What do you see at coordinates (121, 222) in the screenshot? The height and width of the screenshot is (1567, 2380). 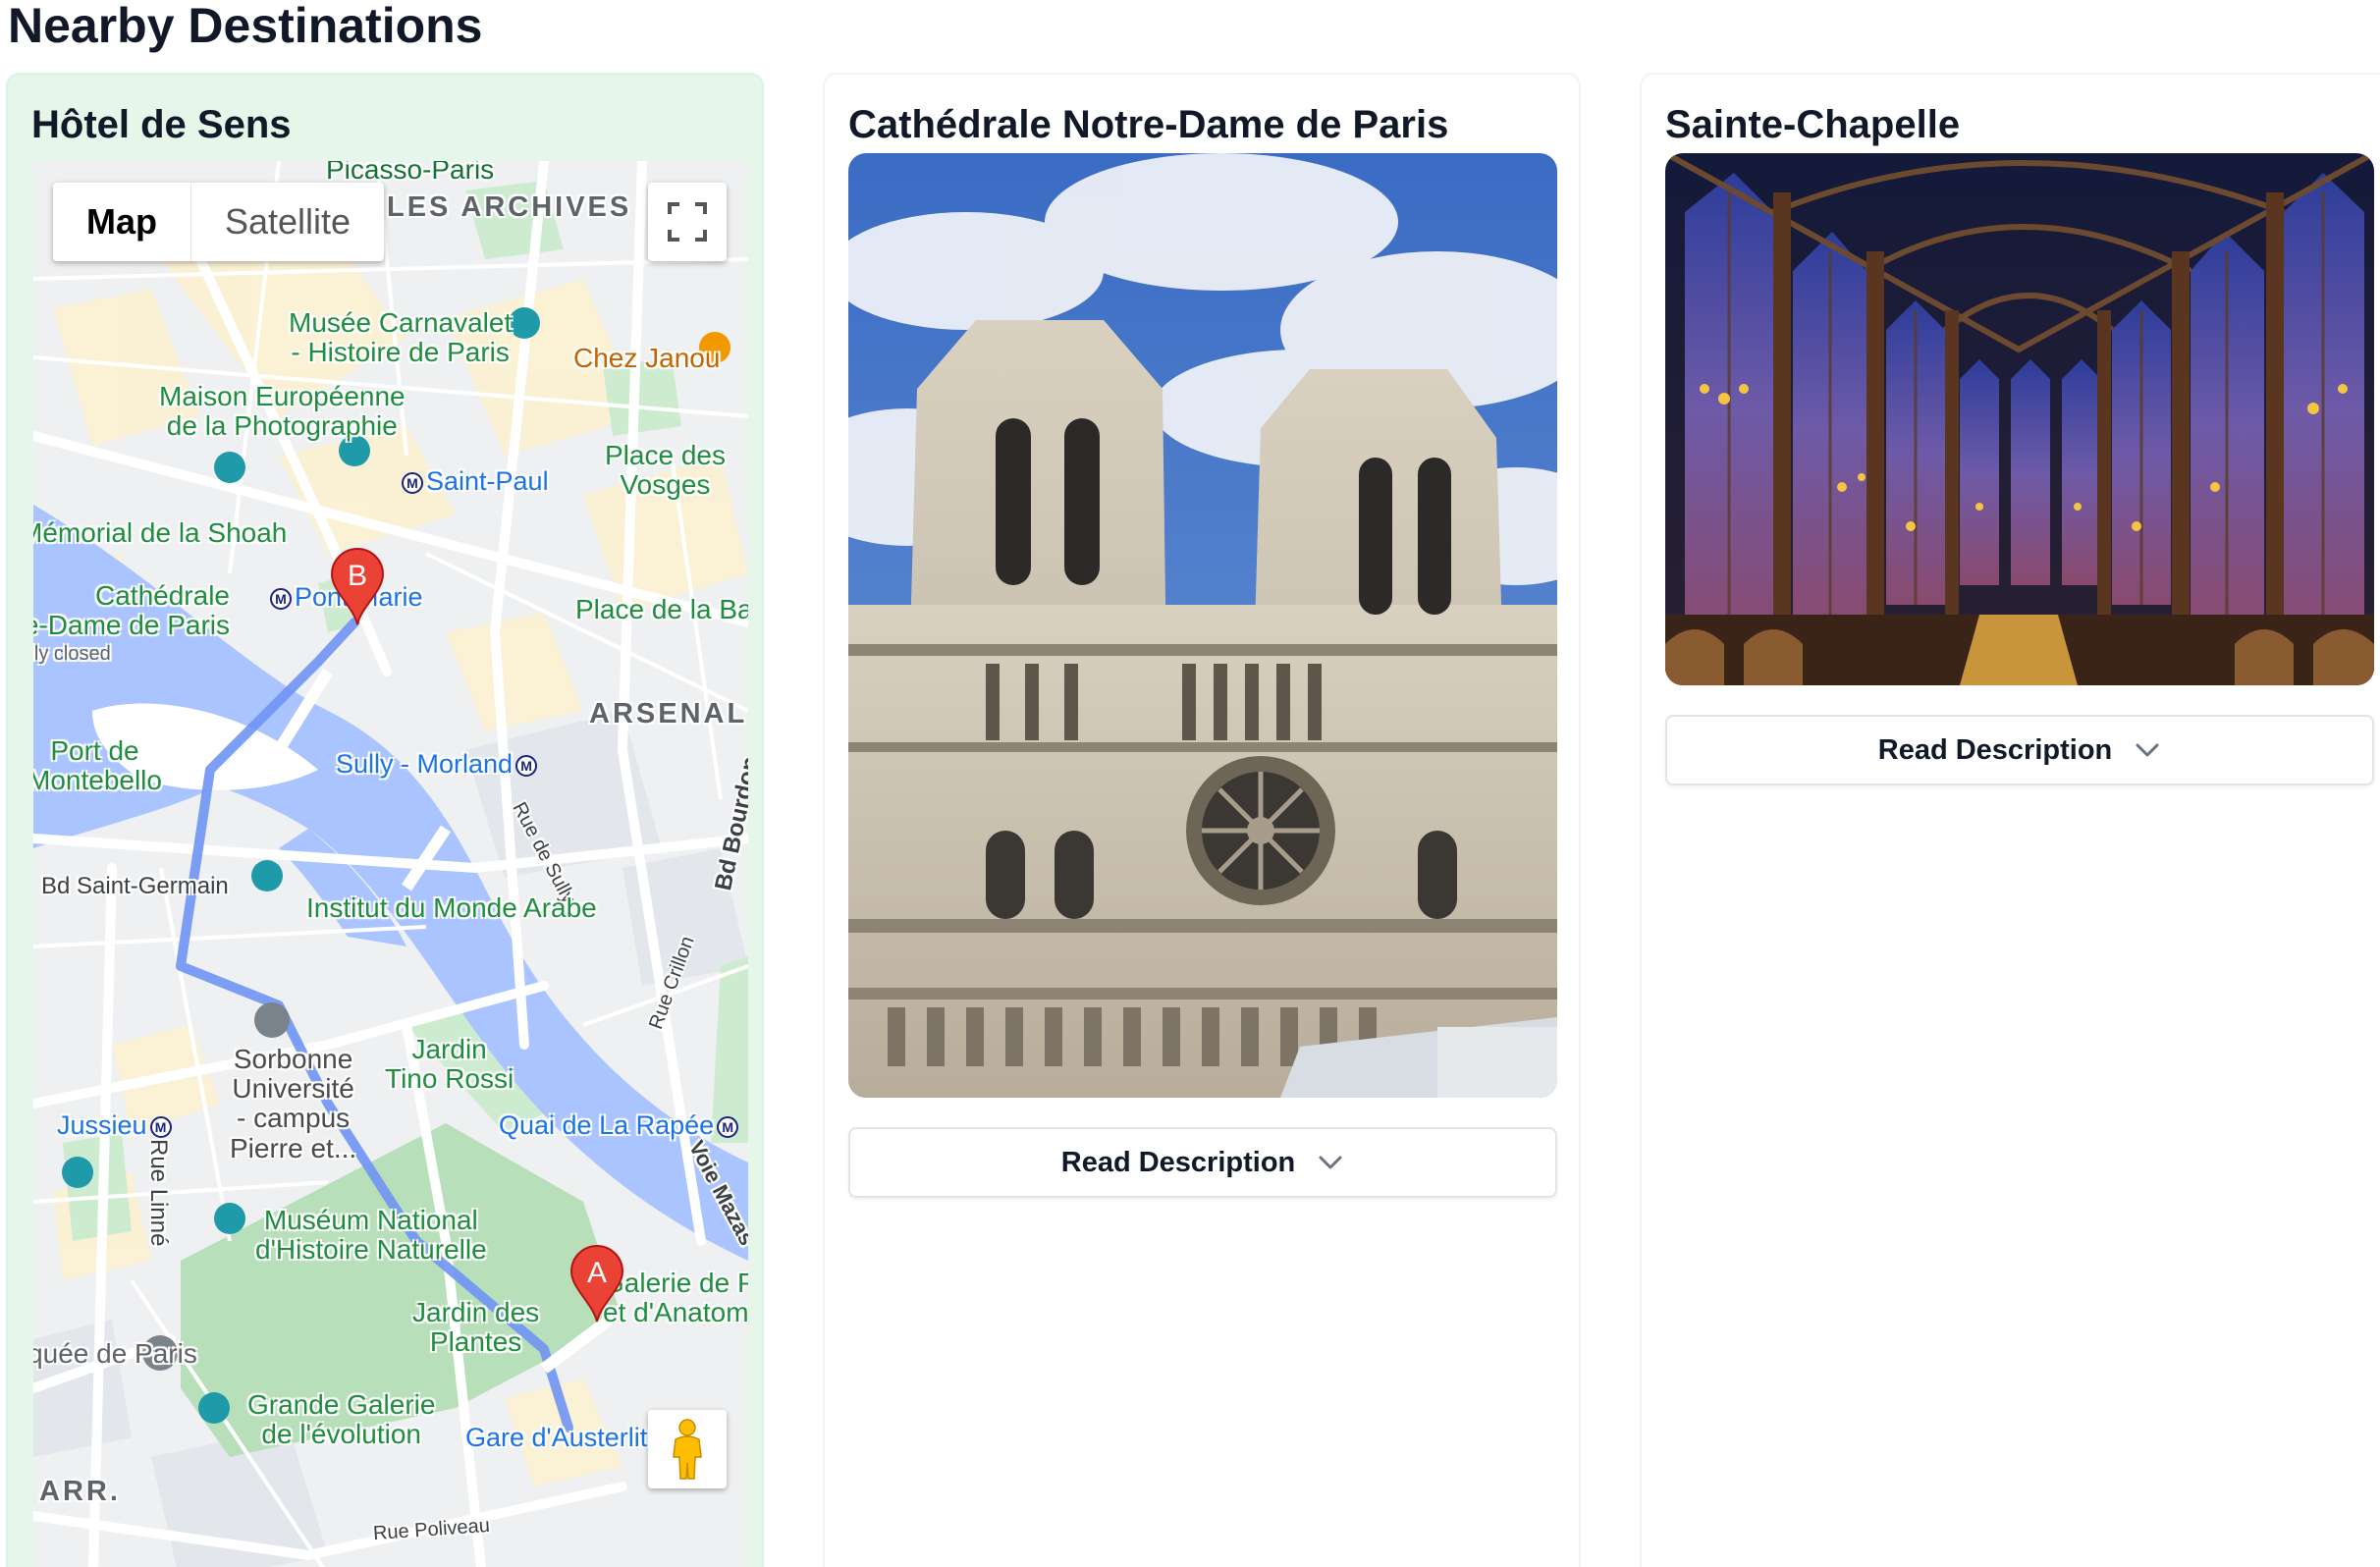 I see `map-type-map-button: Map` at bounding box center [121, 222].